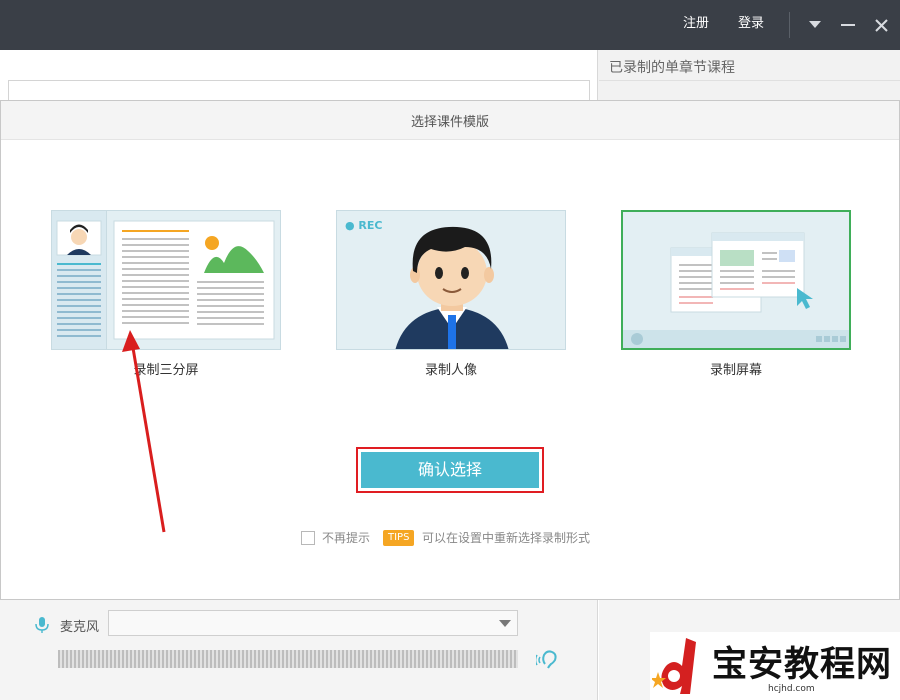 Image resolution: width=900 pixels, height=700 pixels. What do you see at coordinates (789, 25) in the screenshot?
I see `title-separator` at bounding box center [789, 25].